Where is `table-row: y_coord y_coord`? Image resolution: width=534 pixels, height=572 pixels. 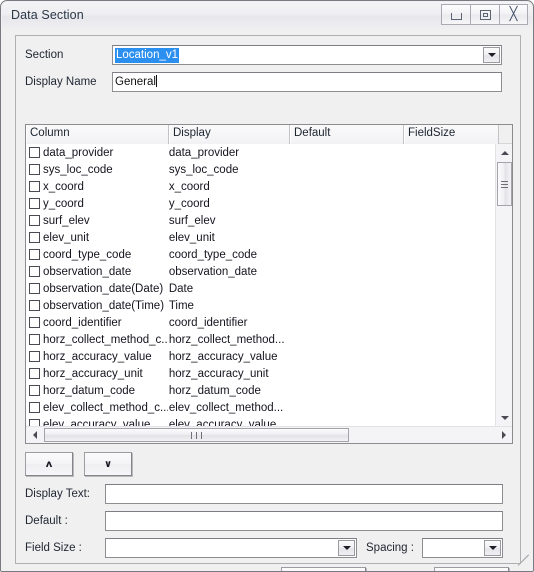
table-row: y_coord y_coord is located at coordinates (260, 203).